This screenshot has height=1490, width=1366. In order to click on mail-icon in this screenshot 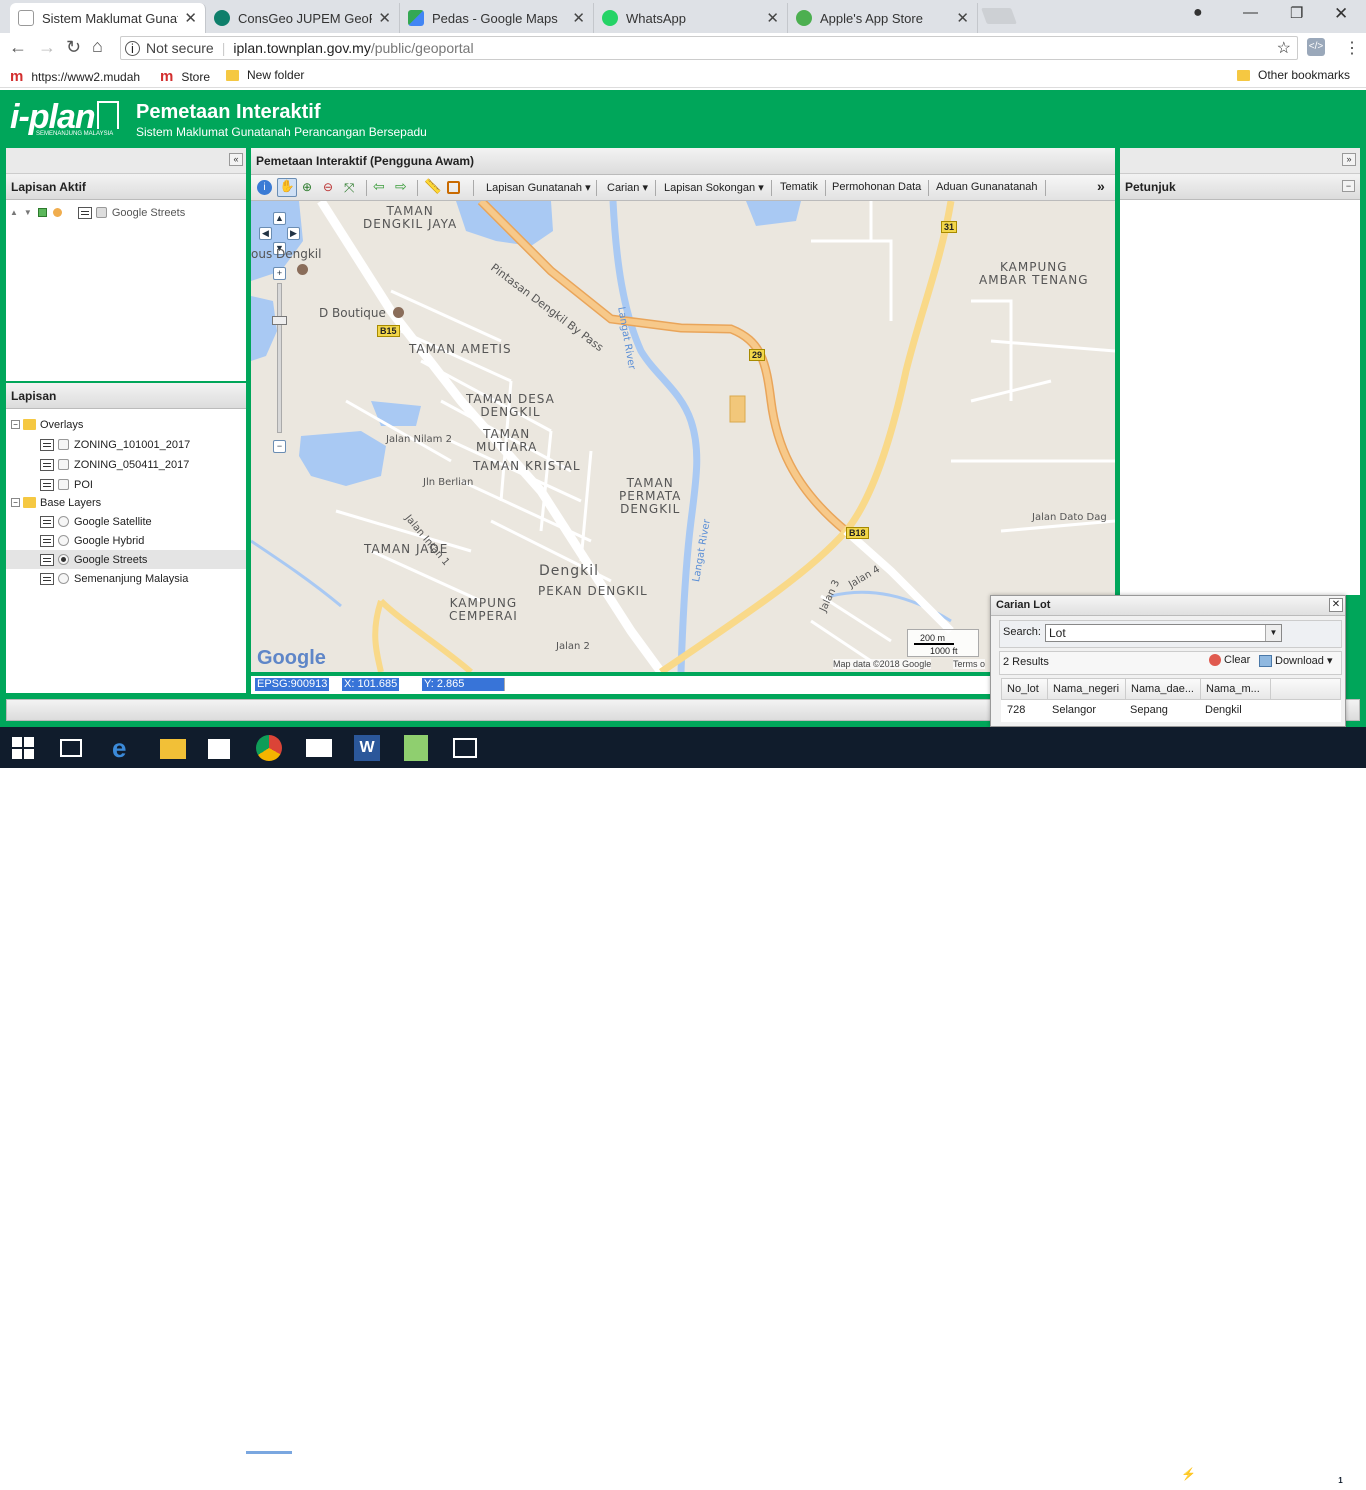, I will do `click(319, 748)`.